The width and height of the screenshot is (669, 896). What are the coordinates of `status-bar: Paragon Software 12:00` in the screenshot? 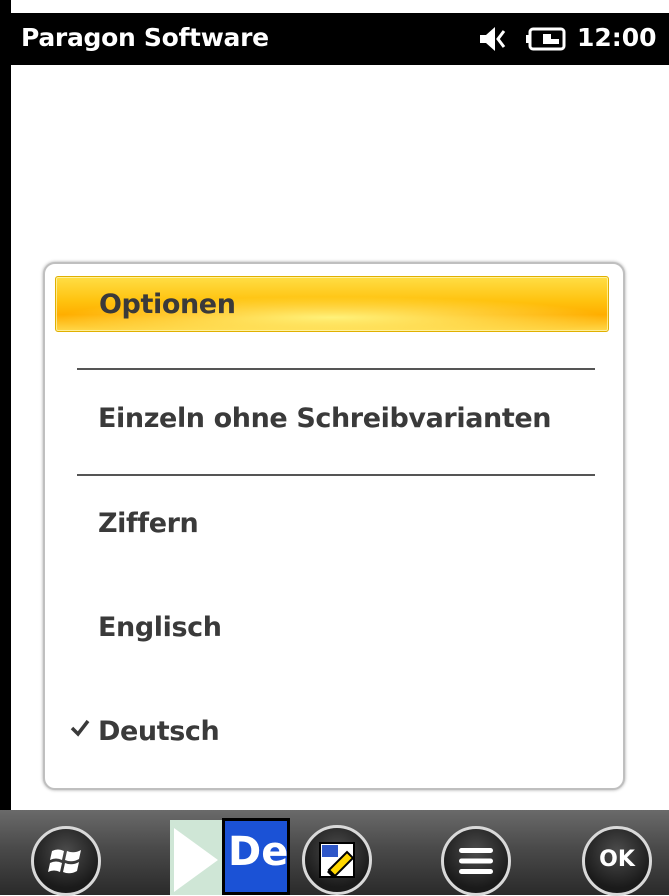 It's located at (340, 39).